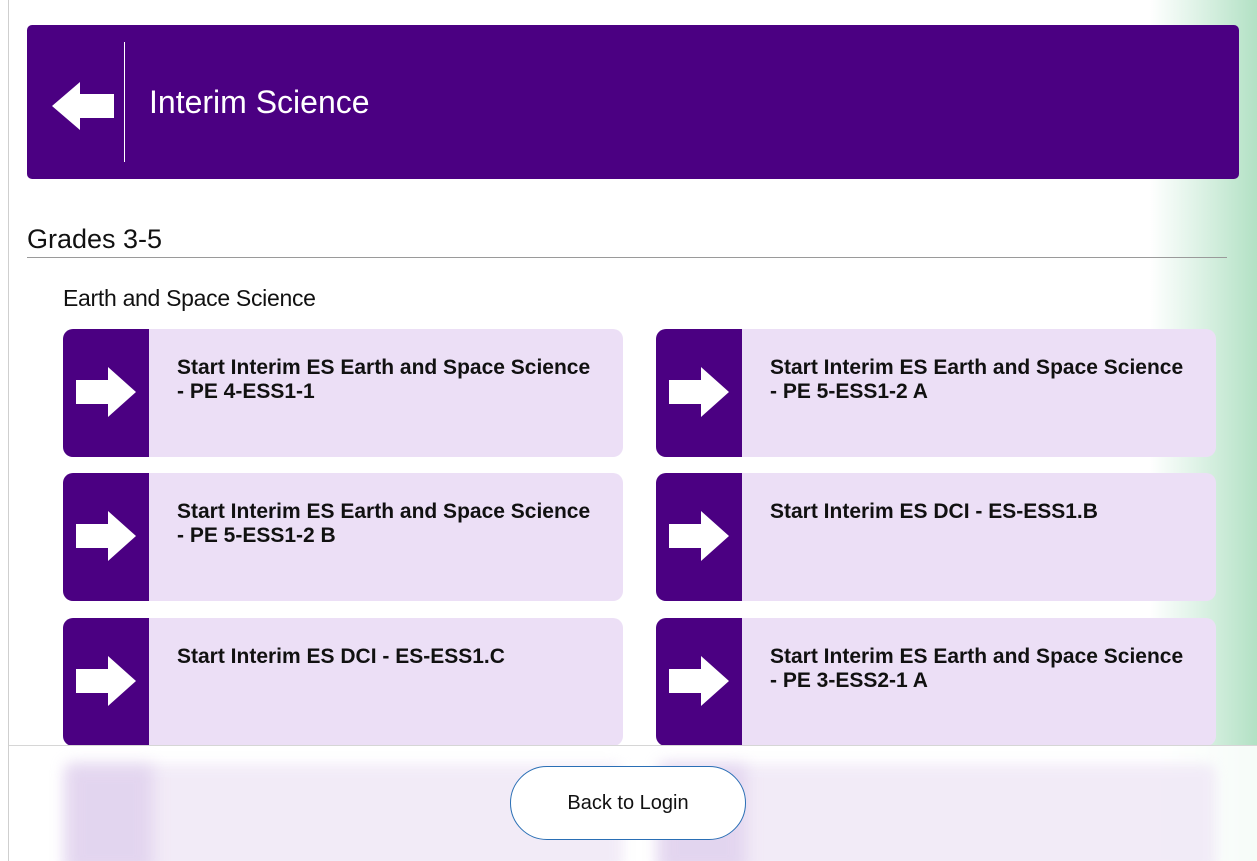  Describe the element at coordinates (95, 239) in the screenshot. I see `grade-heading: Grades 3-5` at that location.